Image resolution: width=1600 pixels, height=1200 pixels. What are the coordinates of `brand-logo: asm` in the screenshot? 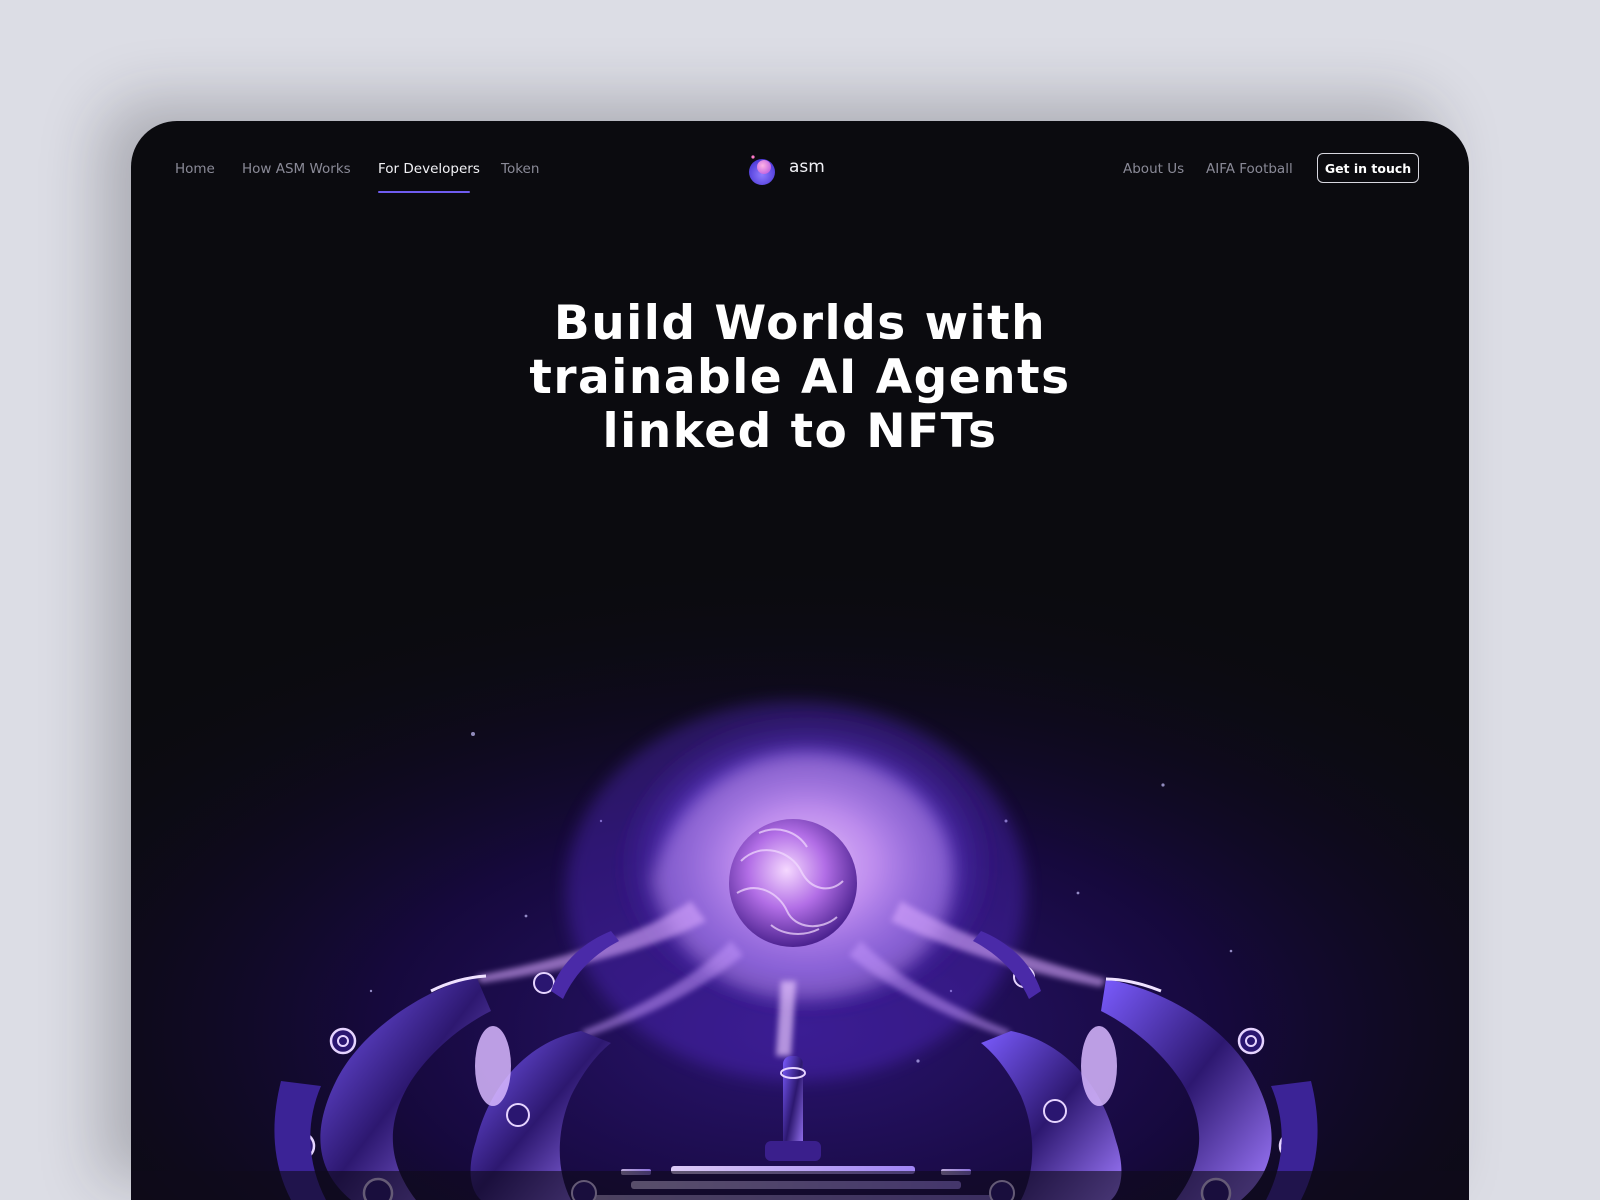 It's located at (797, 169).